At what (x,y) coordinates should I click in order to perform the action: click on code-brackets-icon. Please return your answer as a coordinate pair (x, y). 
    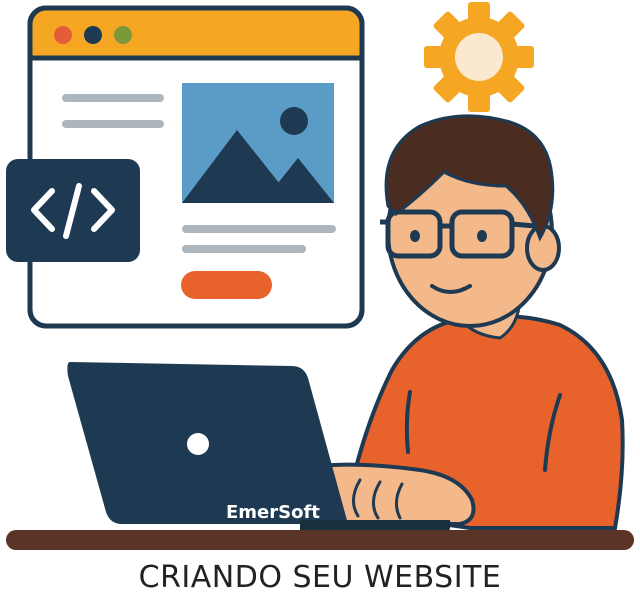
    Looking at the image, I should click on (73, 210).